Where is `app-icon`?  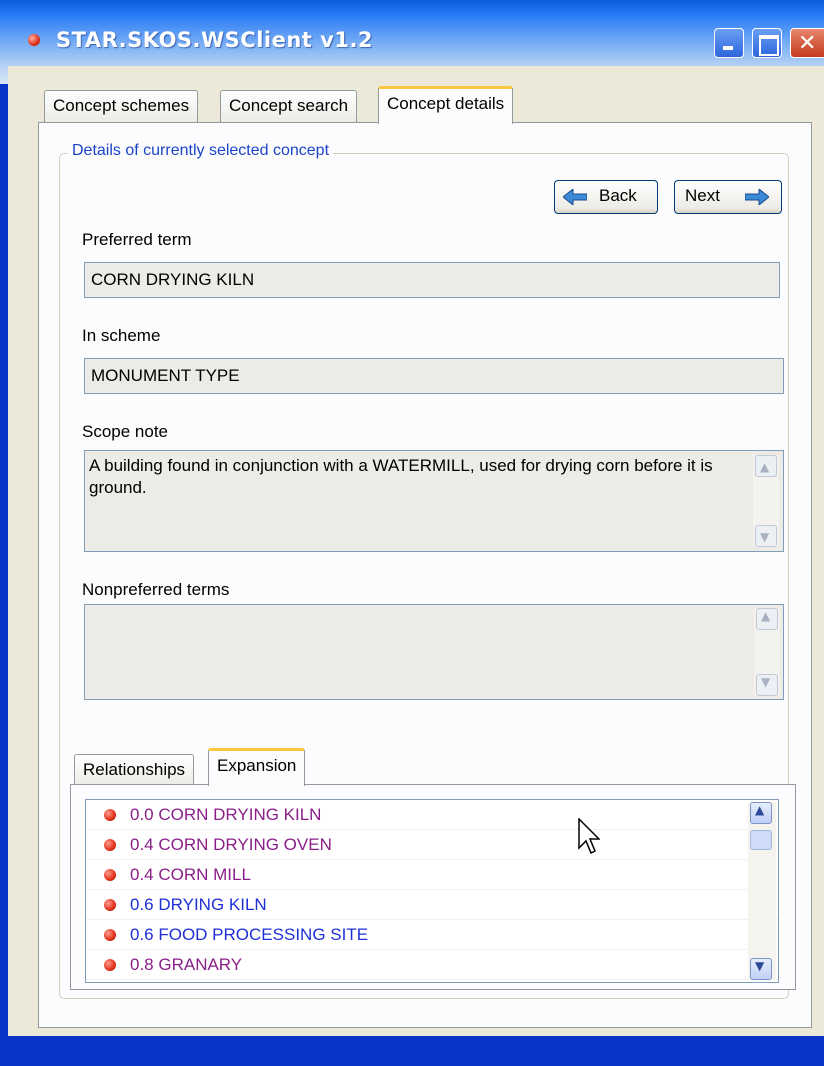
app-icon is located at coordinates (34, 40).